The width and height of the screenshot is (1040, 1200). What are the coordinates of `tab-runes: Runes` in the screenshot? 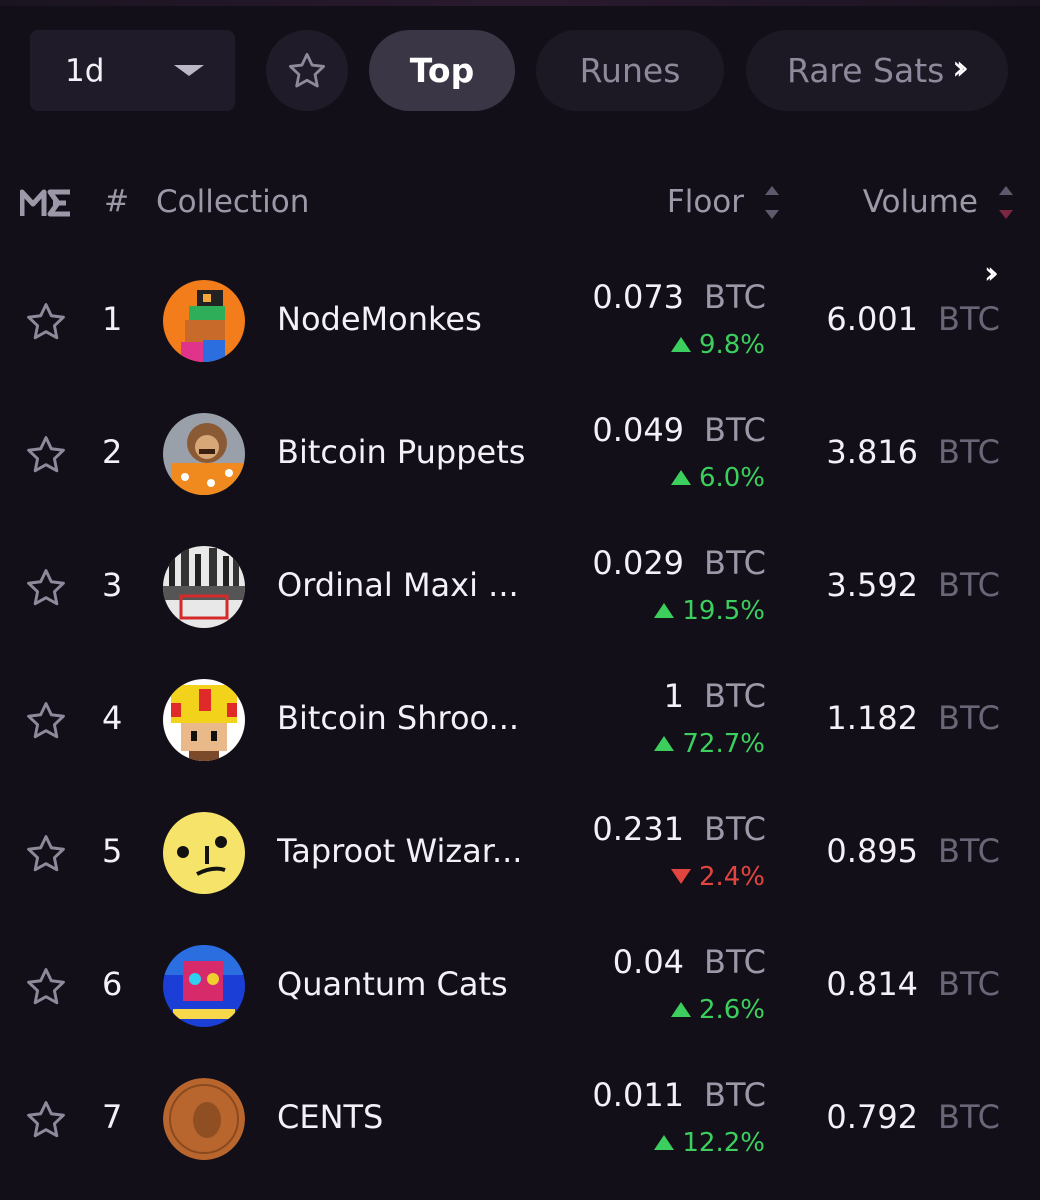 It's located at (630, 70).